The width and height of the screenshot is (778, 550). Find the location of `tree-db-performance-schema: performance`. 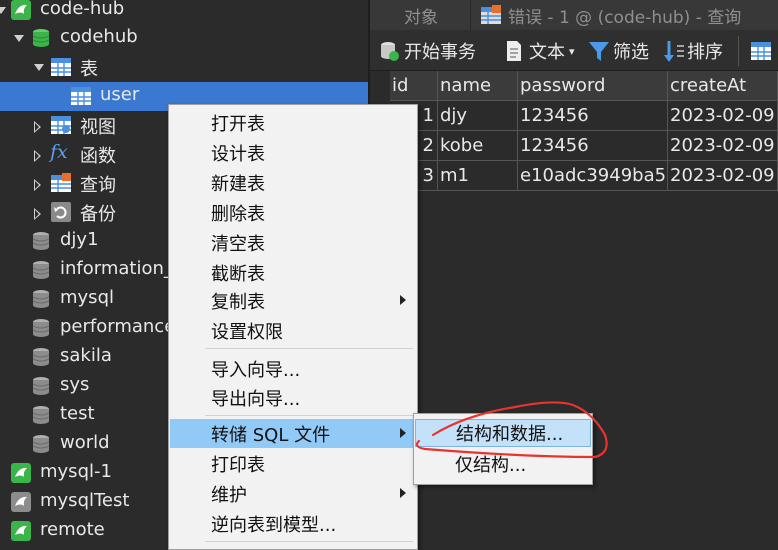

tree-db-performance-schema: performance is located at coordinates (84, 328).